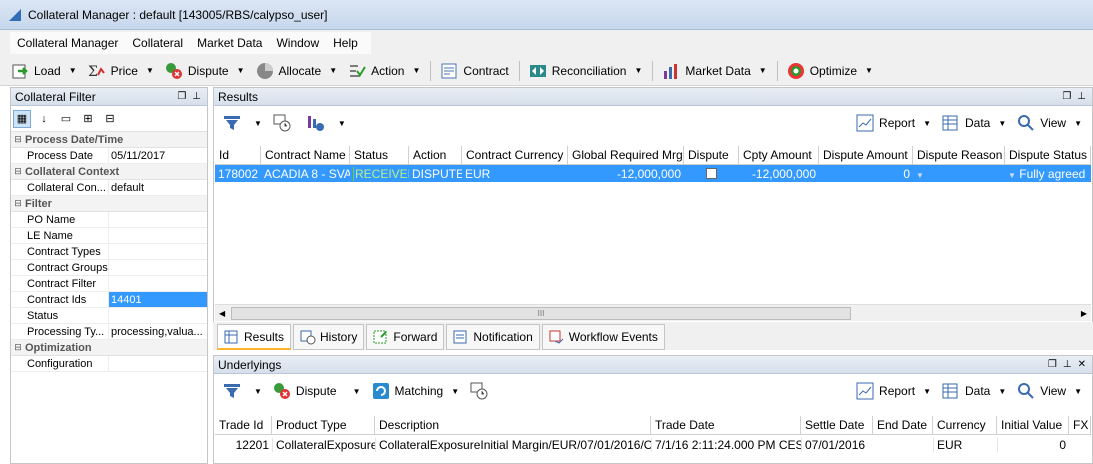 This screenshot has height=464, width=1093. Describe the element at coordinates (959, 174) in the screenshot. I see `cell-dispute-reason: ▼` at that location.